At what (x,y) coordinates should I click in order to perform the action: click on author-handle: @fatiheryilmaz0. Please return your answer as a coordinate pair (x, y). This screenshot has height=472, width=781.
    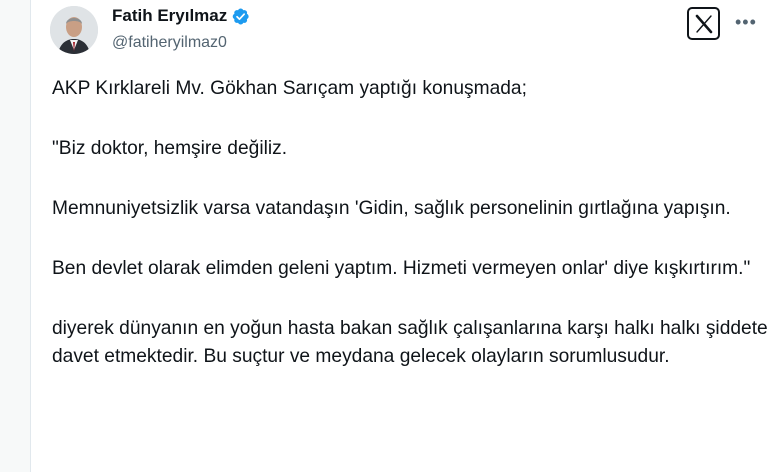
    Looking at the image, I should click on (169, 43).